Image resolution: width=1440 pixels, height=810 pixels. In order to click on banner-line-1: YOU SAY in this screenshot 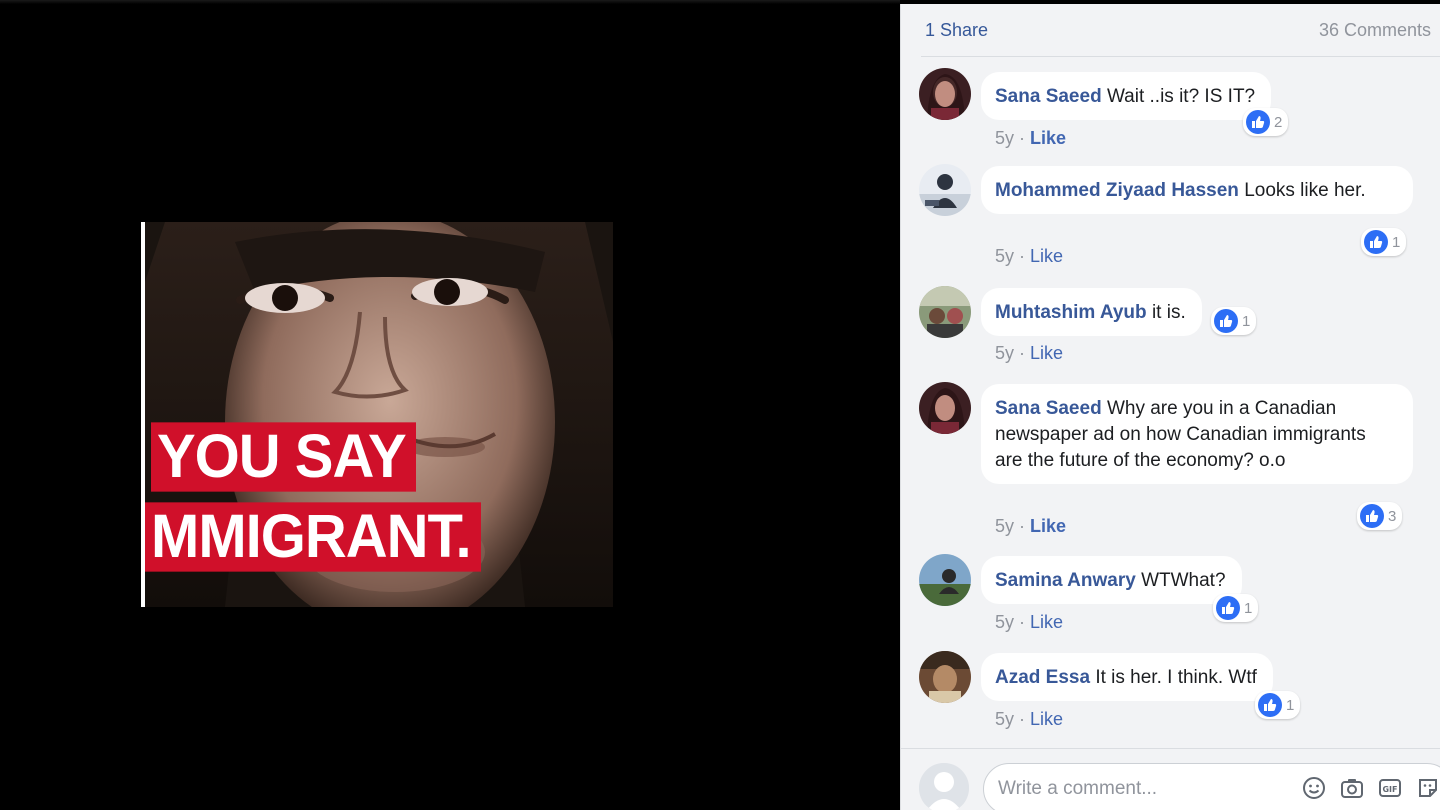, I will do `click(283, 457)`.